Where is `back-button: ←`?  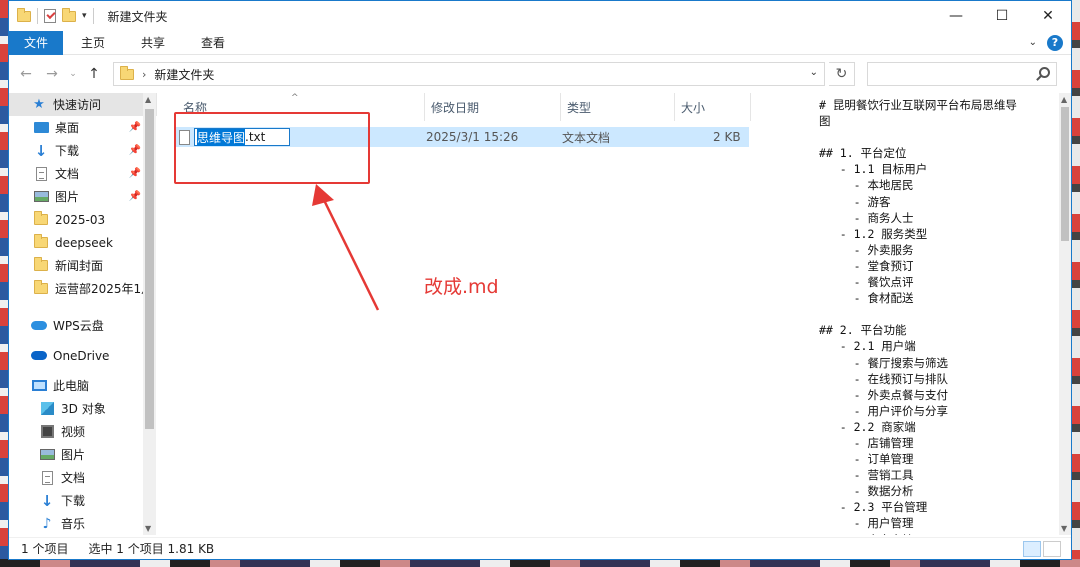
back-button: ← is located at coordinates (26, 74).